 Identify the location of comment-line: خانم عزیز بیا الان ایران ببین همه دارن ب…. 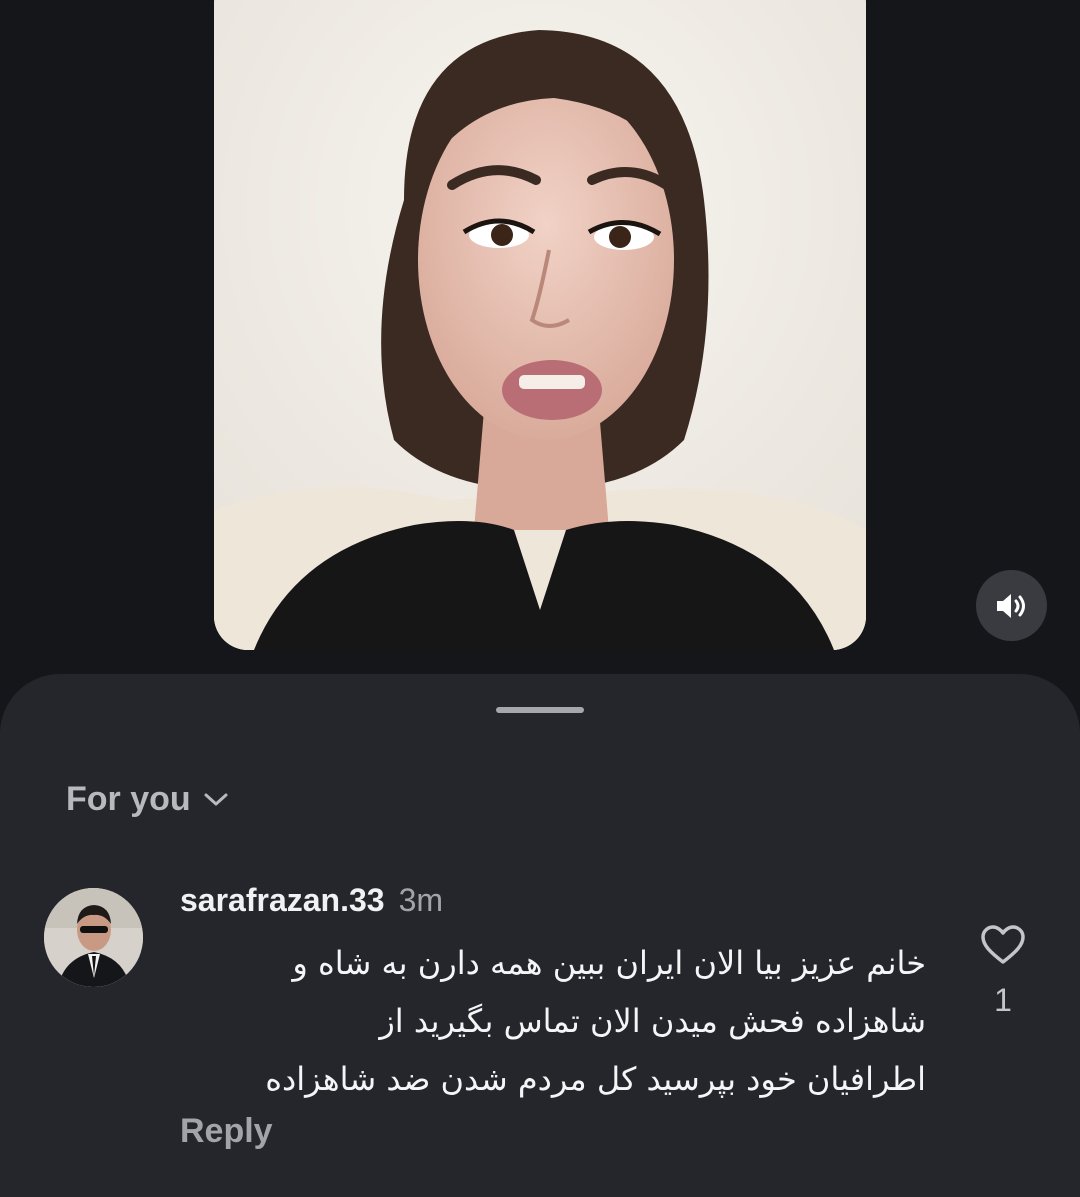
(609, 963).